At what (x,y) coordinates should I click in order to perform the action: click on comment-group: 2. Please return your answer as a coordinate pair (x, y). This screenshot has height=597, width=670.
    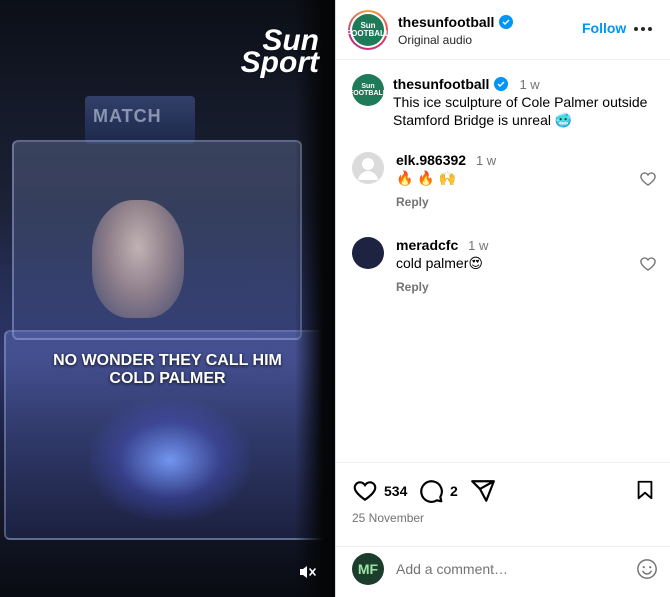
    Looking at the image, I should click on (438, 491).